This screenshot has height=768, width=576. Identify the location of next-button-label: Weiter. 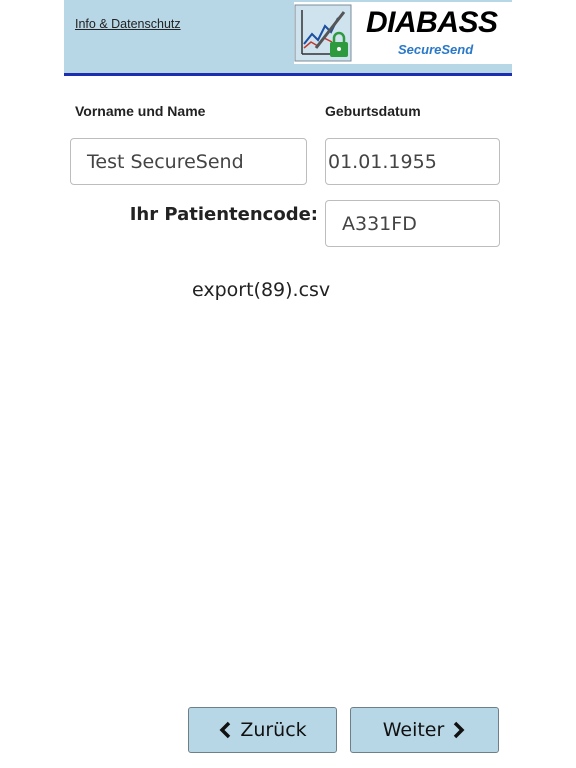
(413, 730).